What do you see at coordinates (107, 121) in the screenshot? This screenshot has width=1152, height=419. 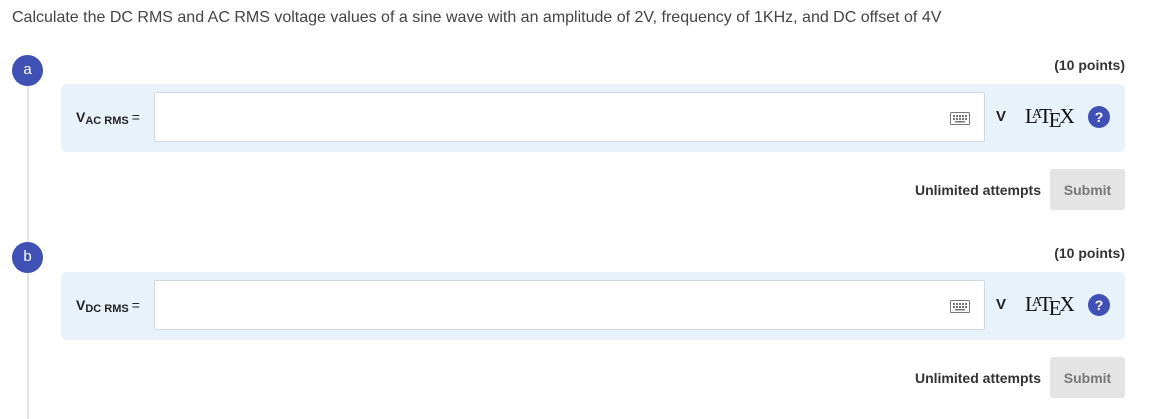 I see `var-subscript: AC RMS` at bounding box center [107, 121].